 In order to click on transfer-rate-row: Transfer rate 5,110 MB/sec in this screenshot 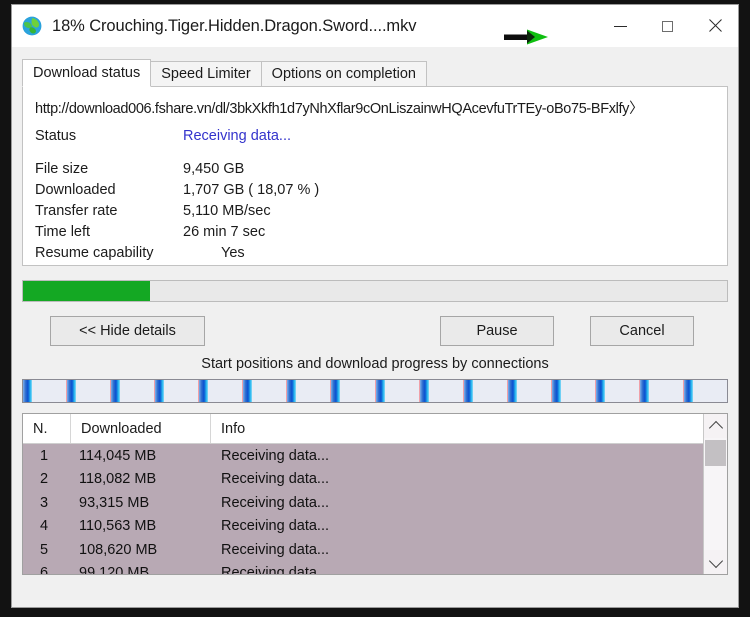, I will do `click(375, 211)`.